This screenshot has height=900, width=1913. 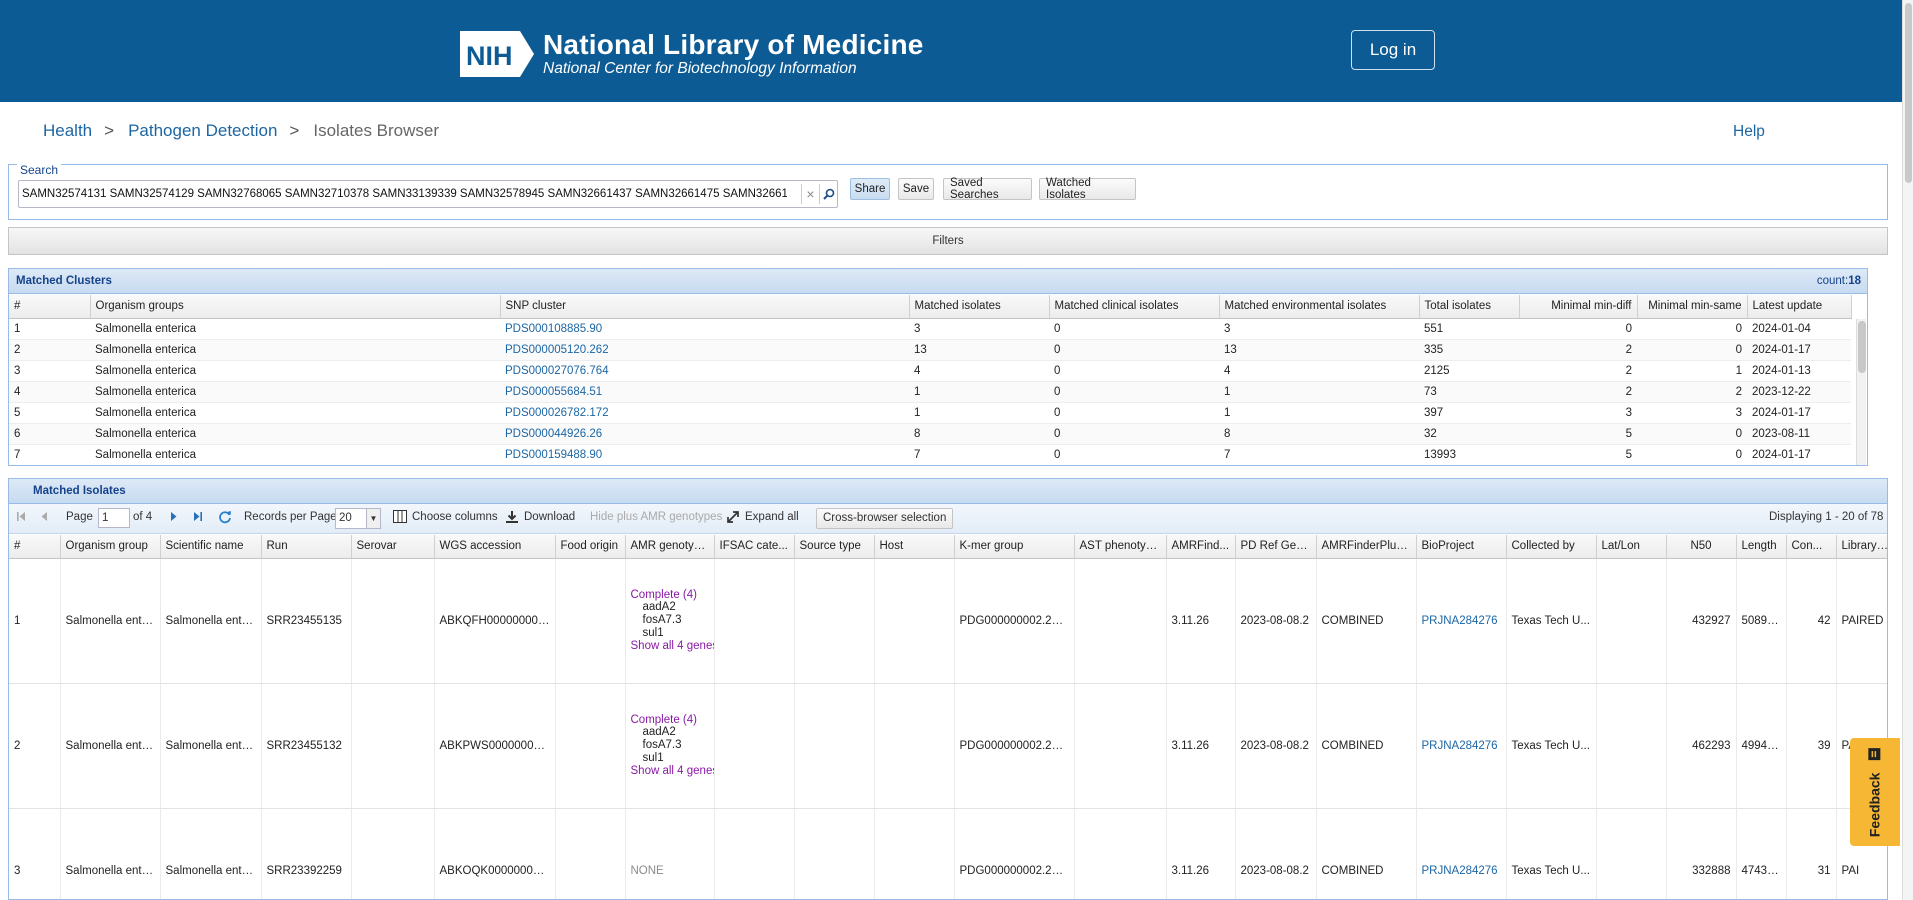 What do you see at coordinates (704, 413) in the screenshot?
I see `snp-cluster-link: PDS000026782.172` at bounding box center [704, 413].